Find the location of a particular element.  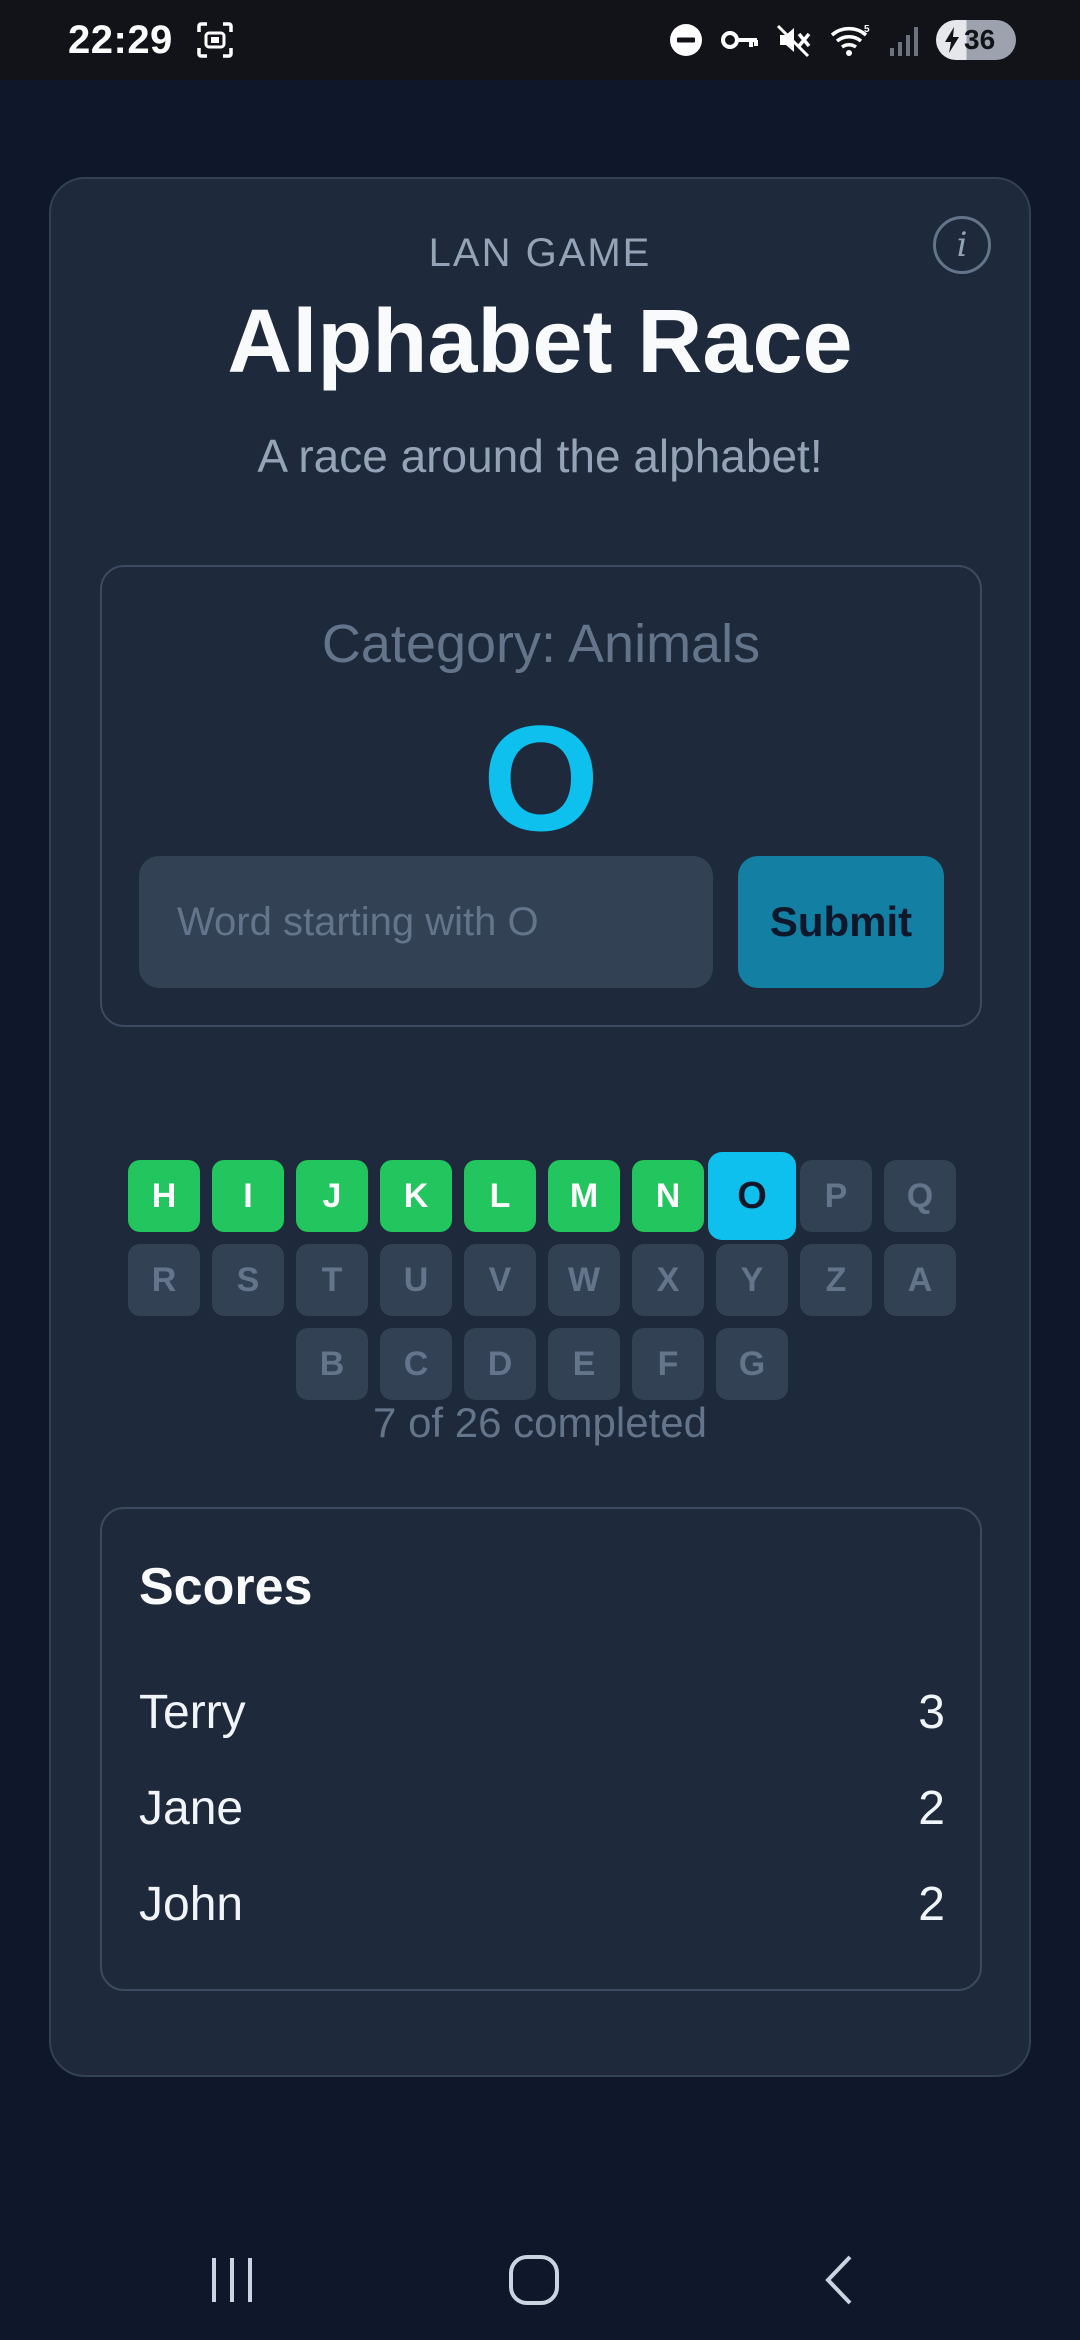

player-name: Terry is located at coordinates (192, 1712).